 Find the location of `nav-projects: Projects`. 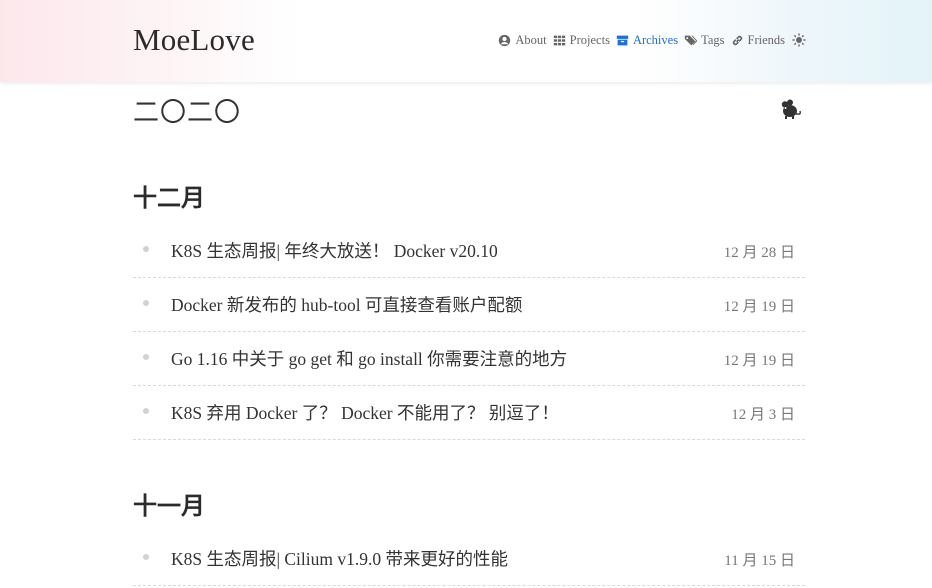

nav-projects: Projects is located at coordinates (581, 40).